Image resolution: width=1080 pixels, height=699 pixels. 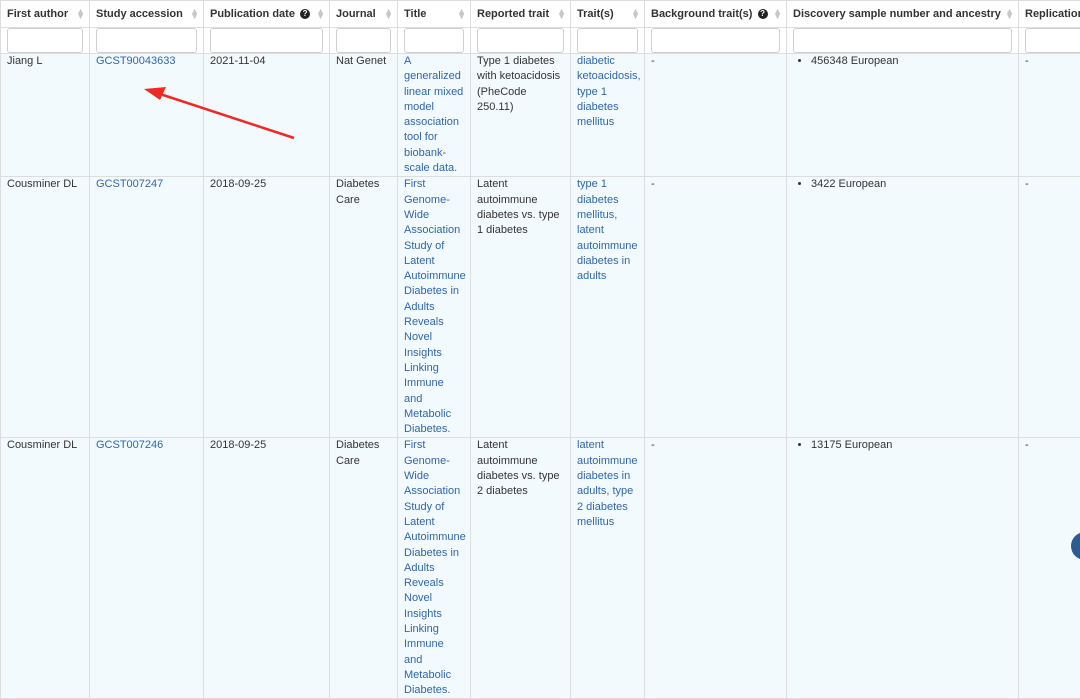 I want to click on study-accession-cell: GCST007247, so click(x=147, y=307).